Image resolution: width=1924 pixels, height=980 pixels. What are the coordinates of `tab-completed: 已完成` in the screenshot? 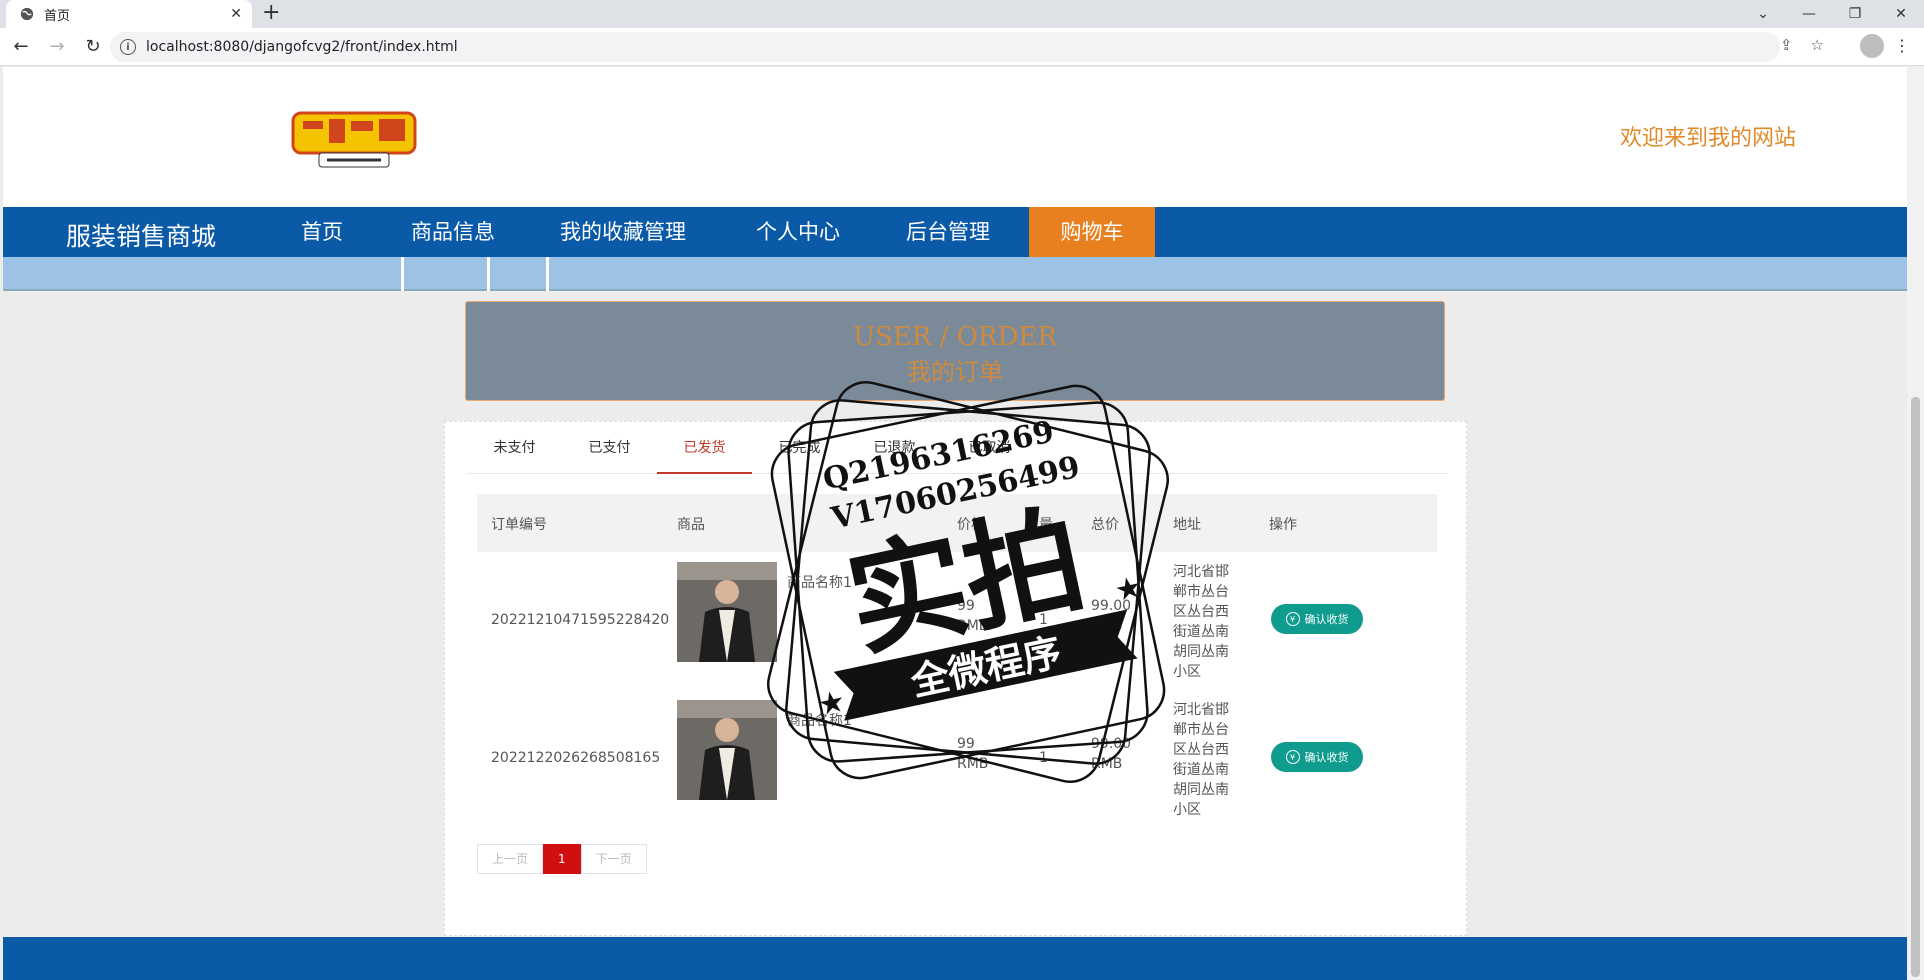 It's located at (799, 448).